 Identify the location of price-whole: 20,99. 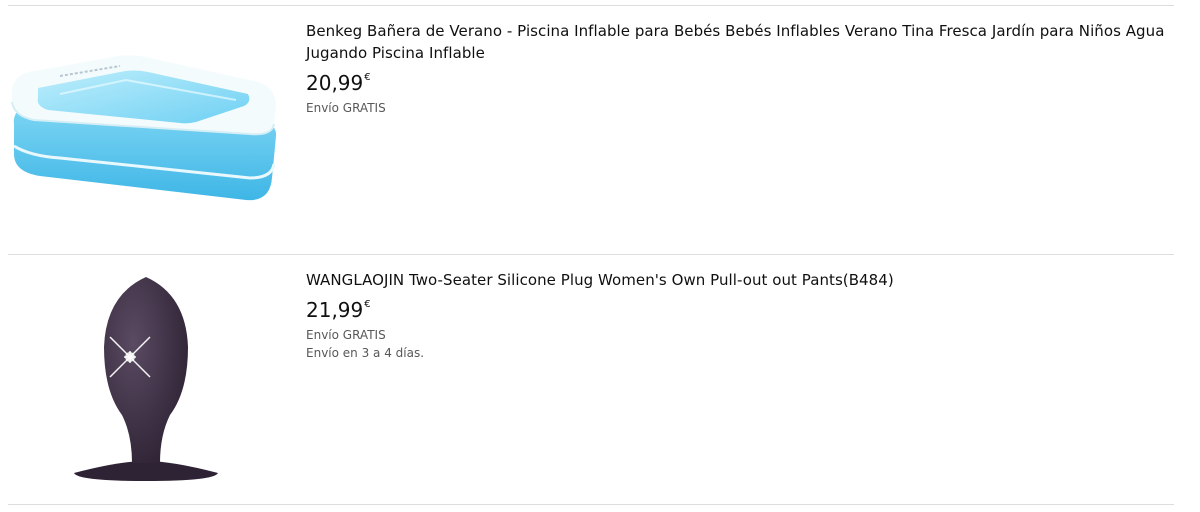
(335, 83).